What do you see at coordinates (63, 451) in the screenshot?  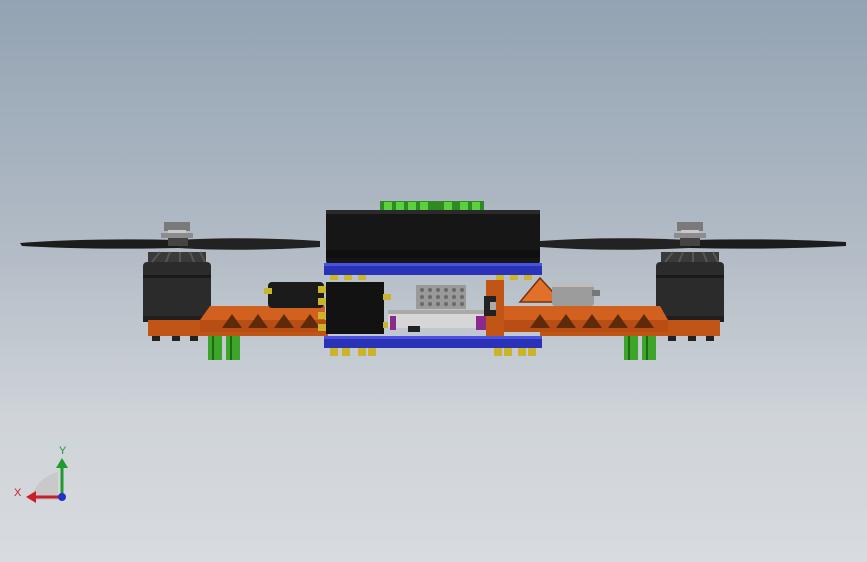 I see `y-axis-label: Y` at bounding box center [63, 451].